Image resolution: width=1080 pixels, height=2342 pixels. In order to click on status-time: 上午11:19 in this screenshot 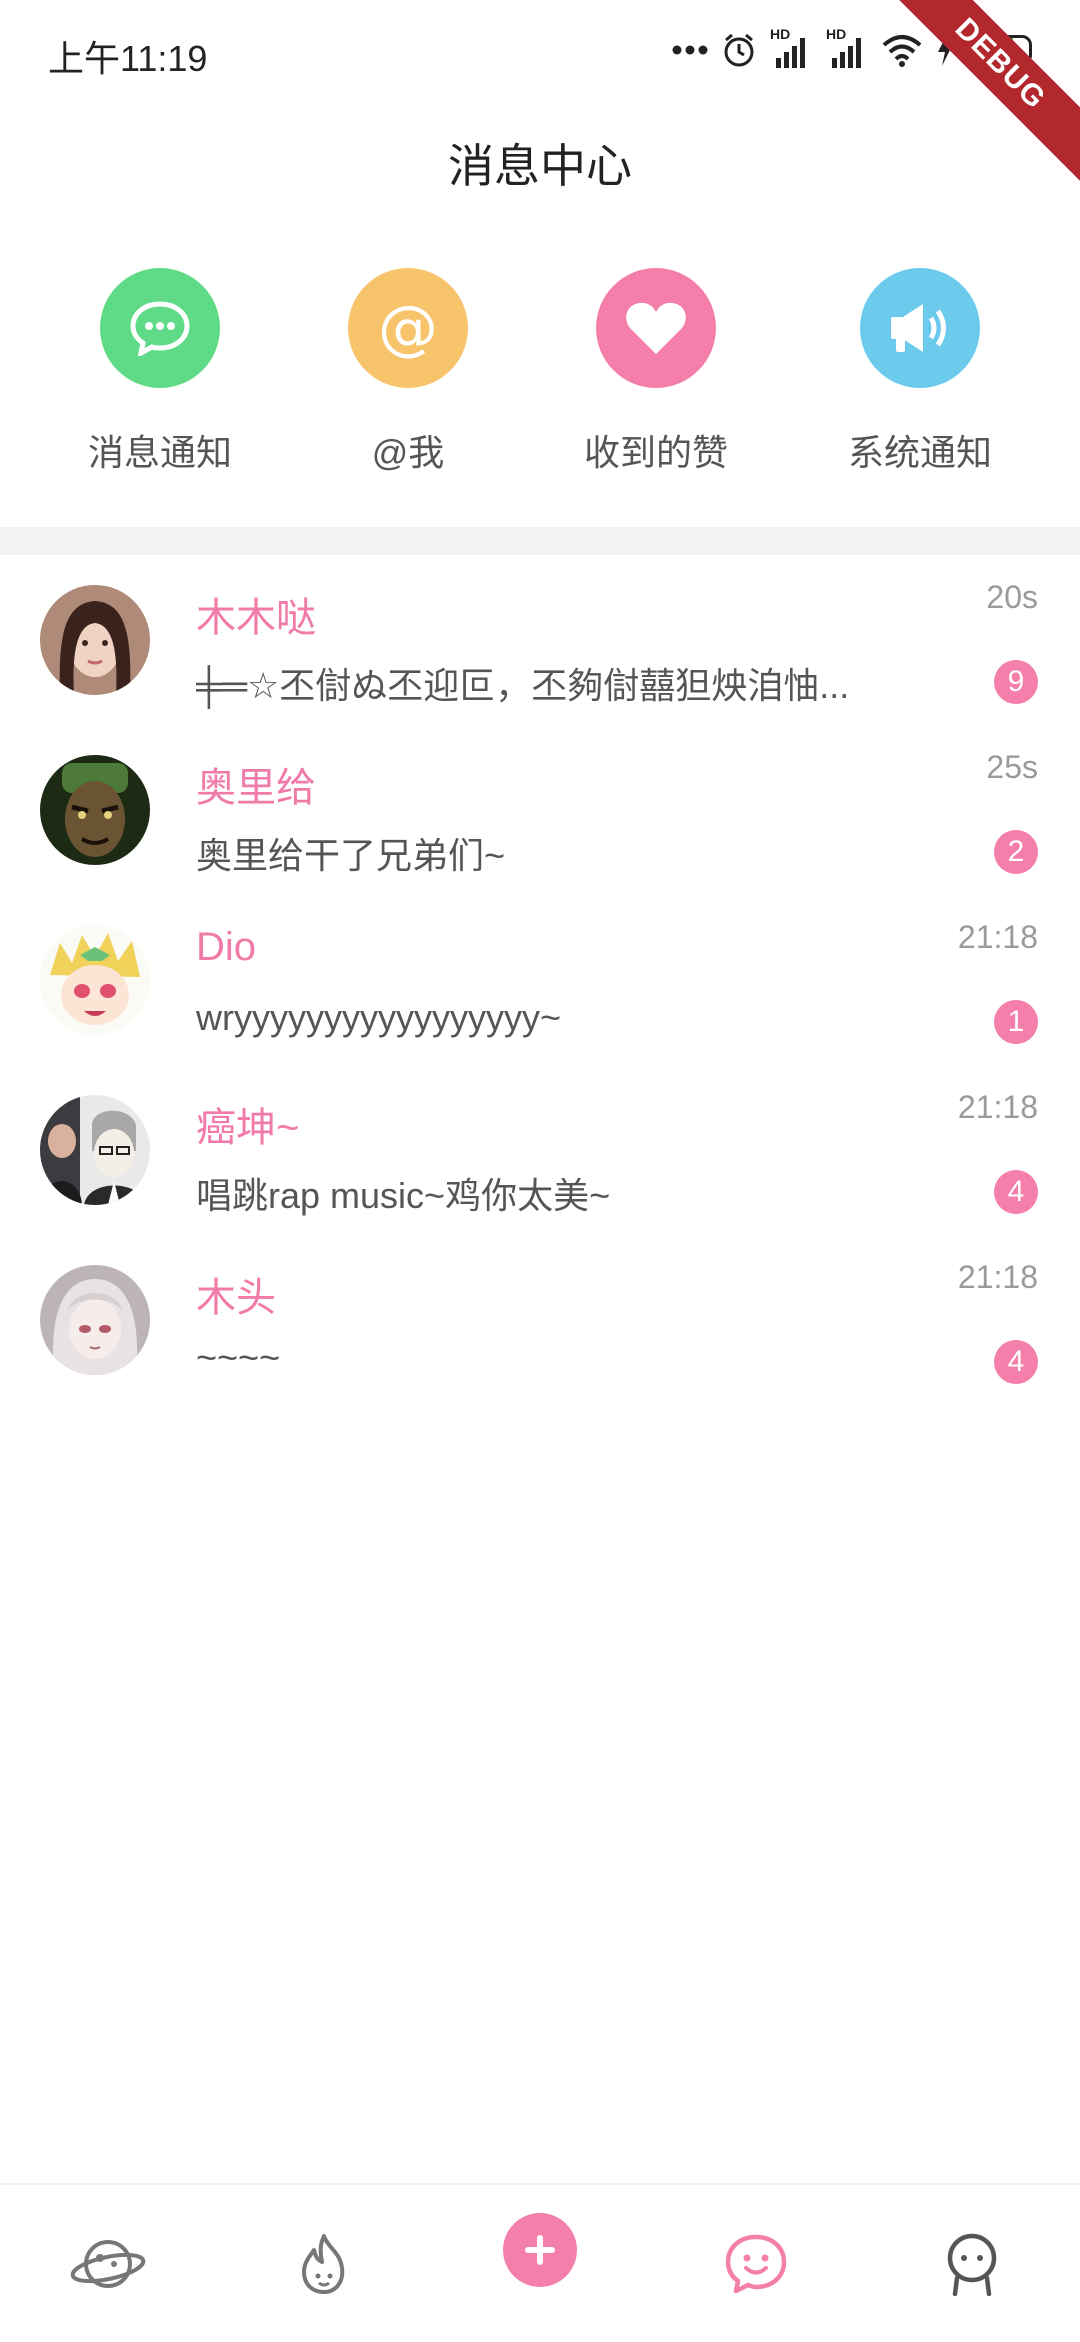, I will do `click(128, 58)`.